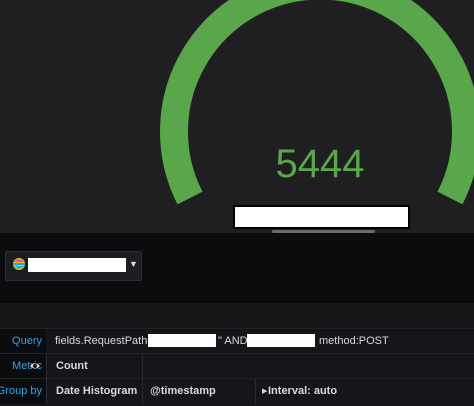  What do you see at coordinates (264, 391) in the screenshot?
I see `caret-right-icon: ▶` at bounding box center [264, 391].